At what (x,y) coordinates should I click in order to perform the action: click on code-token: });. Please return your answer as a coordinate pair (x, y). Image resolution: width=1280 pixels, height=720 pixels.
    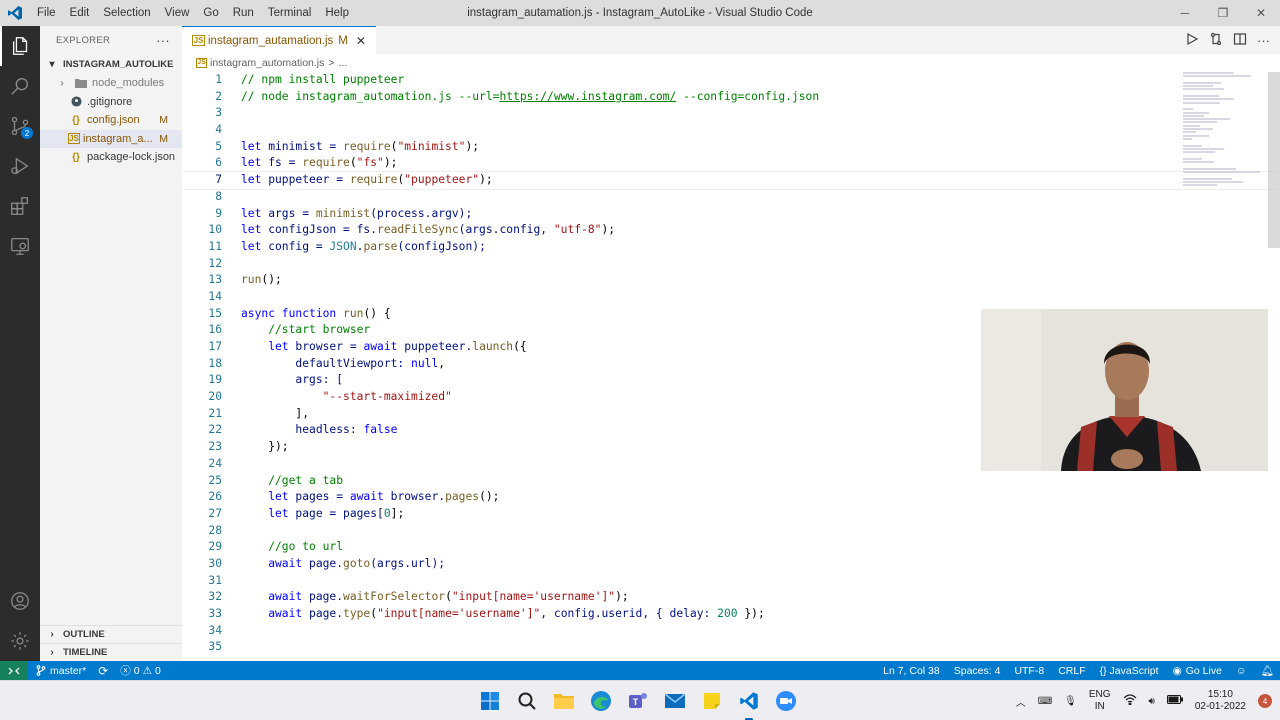
    Looking at the image, I should click on (265, 447).